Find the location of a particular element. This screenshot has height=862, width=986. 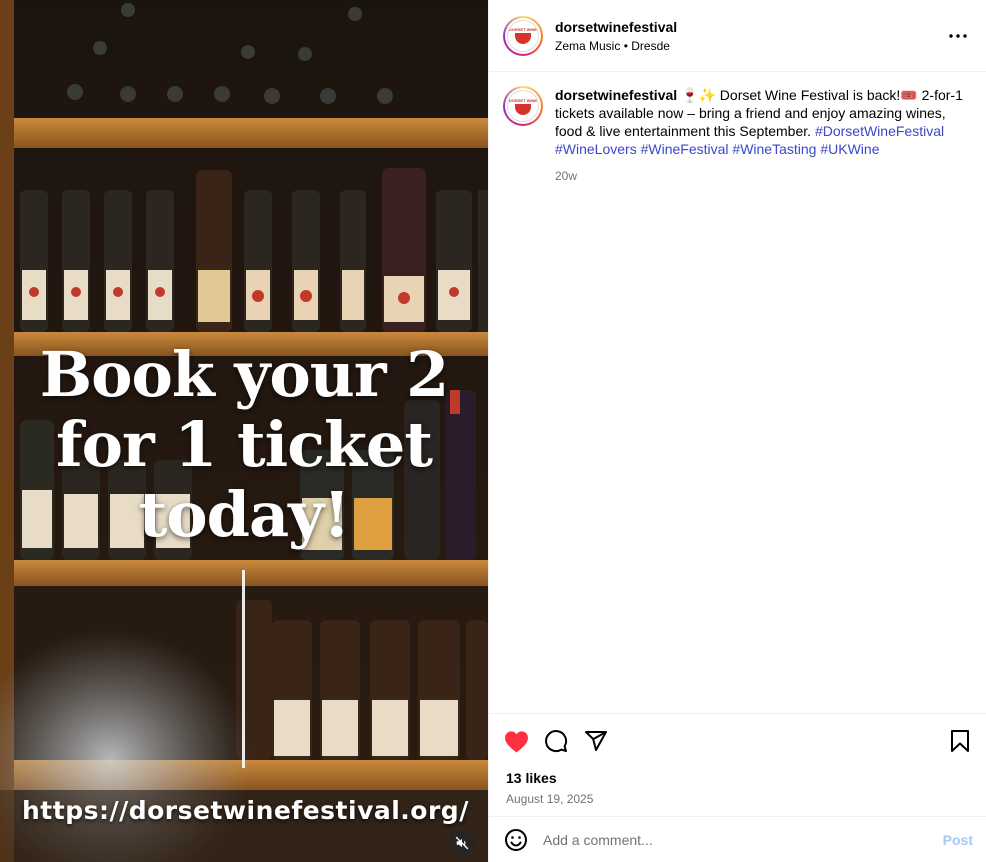

comment-input is located at coordinates (743, 839).